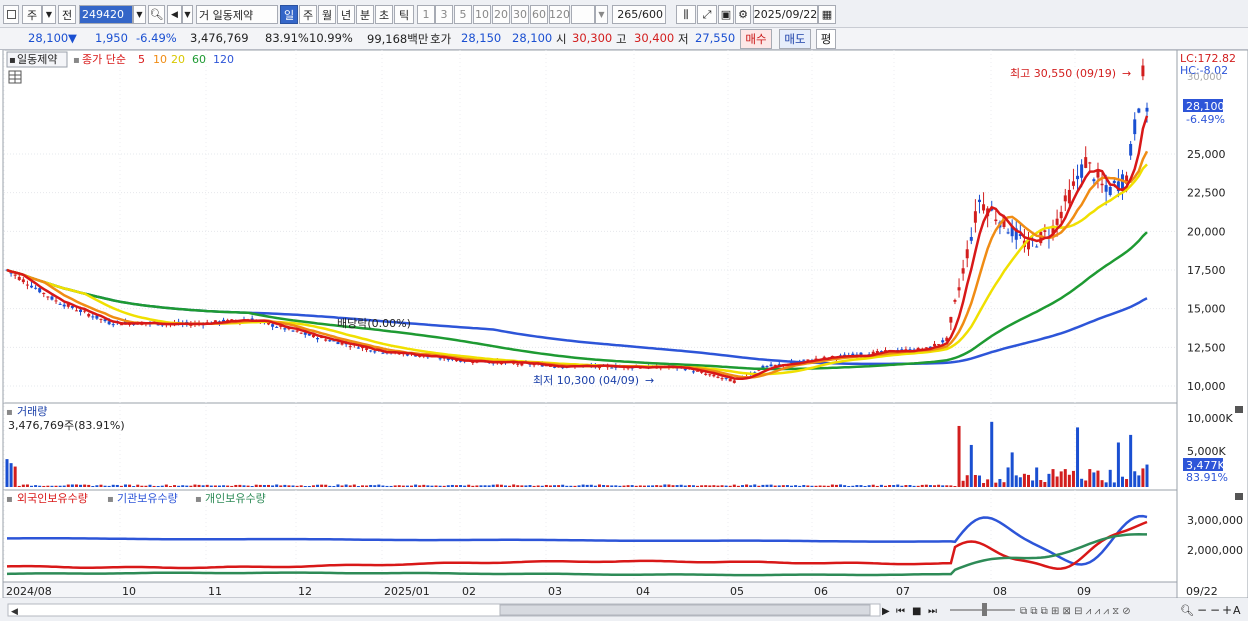 The height and width of the screenshot is (621, 1248). Describe the element at coordinates (11, 14) in the screenshot. I see `window-menu-icon` at that location.